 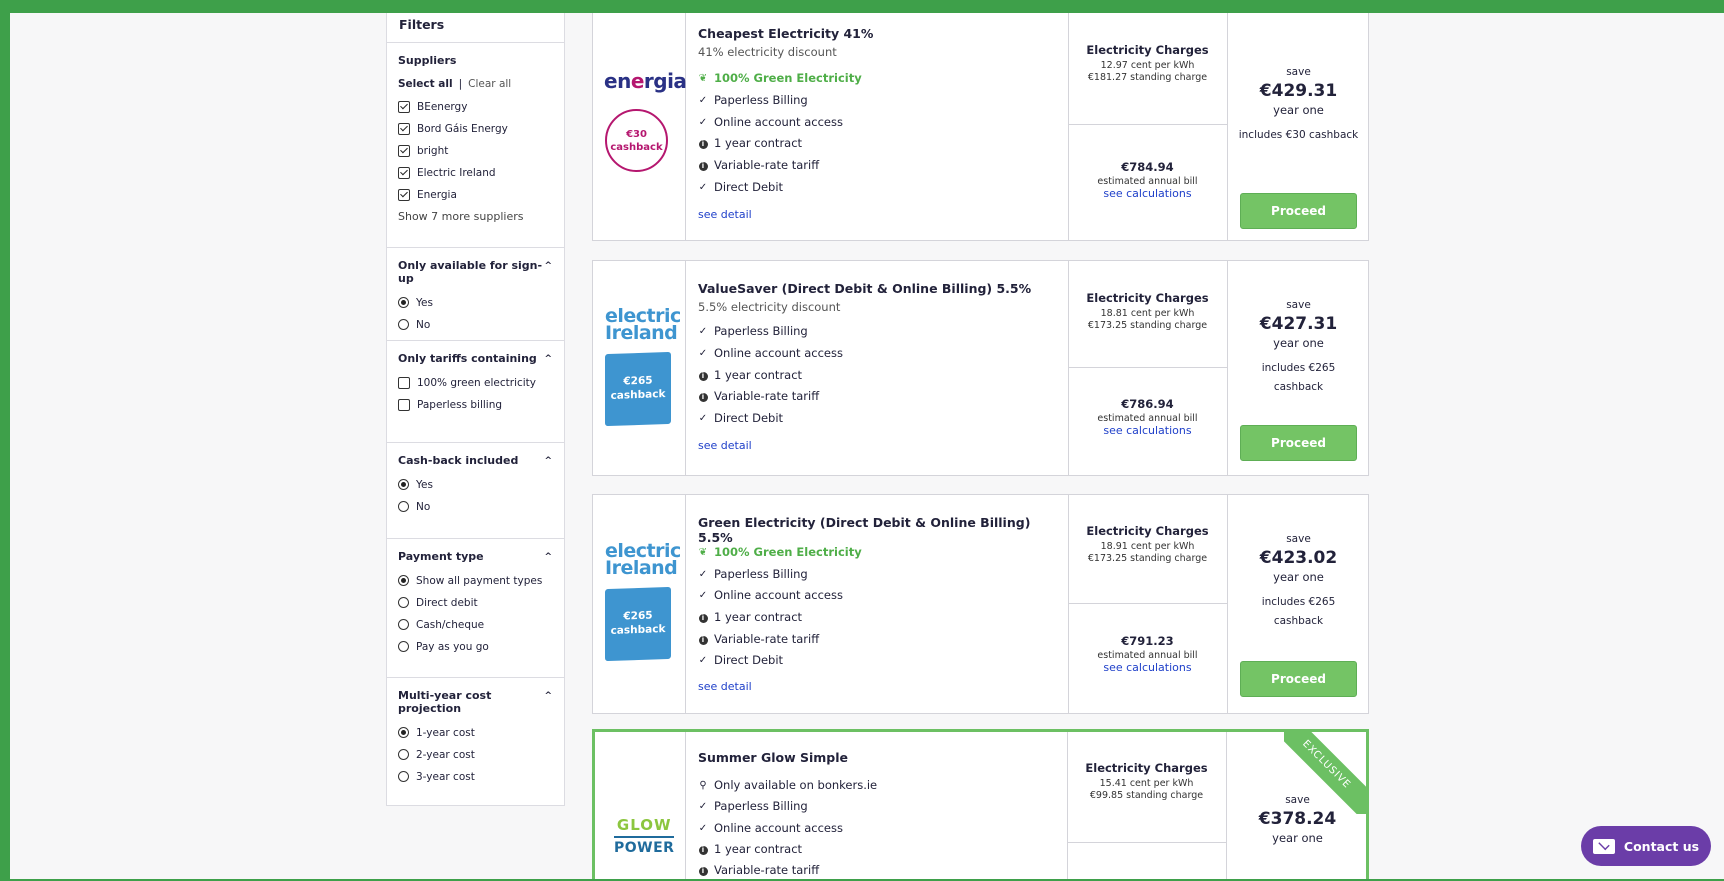 I want to click on save-label: save, so click(x=1298, y=305).